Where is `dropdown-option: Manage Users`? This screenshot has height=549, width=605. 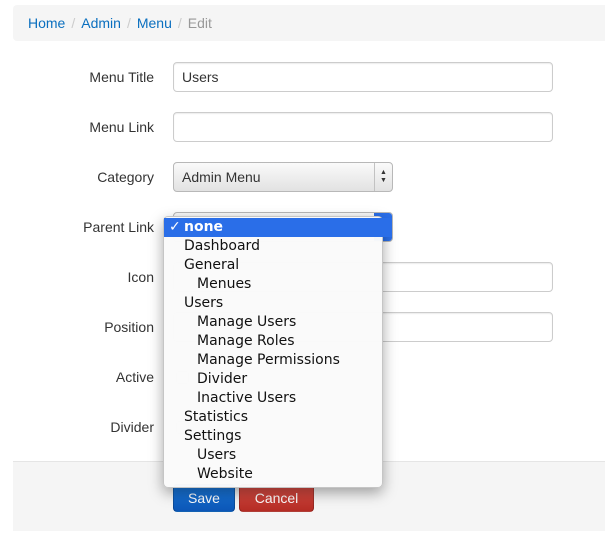 dropdown-option: Manage Users is located at coordinates (273, 322).